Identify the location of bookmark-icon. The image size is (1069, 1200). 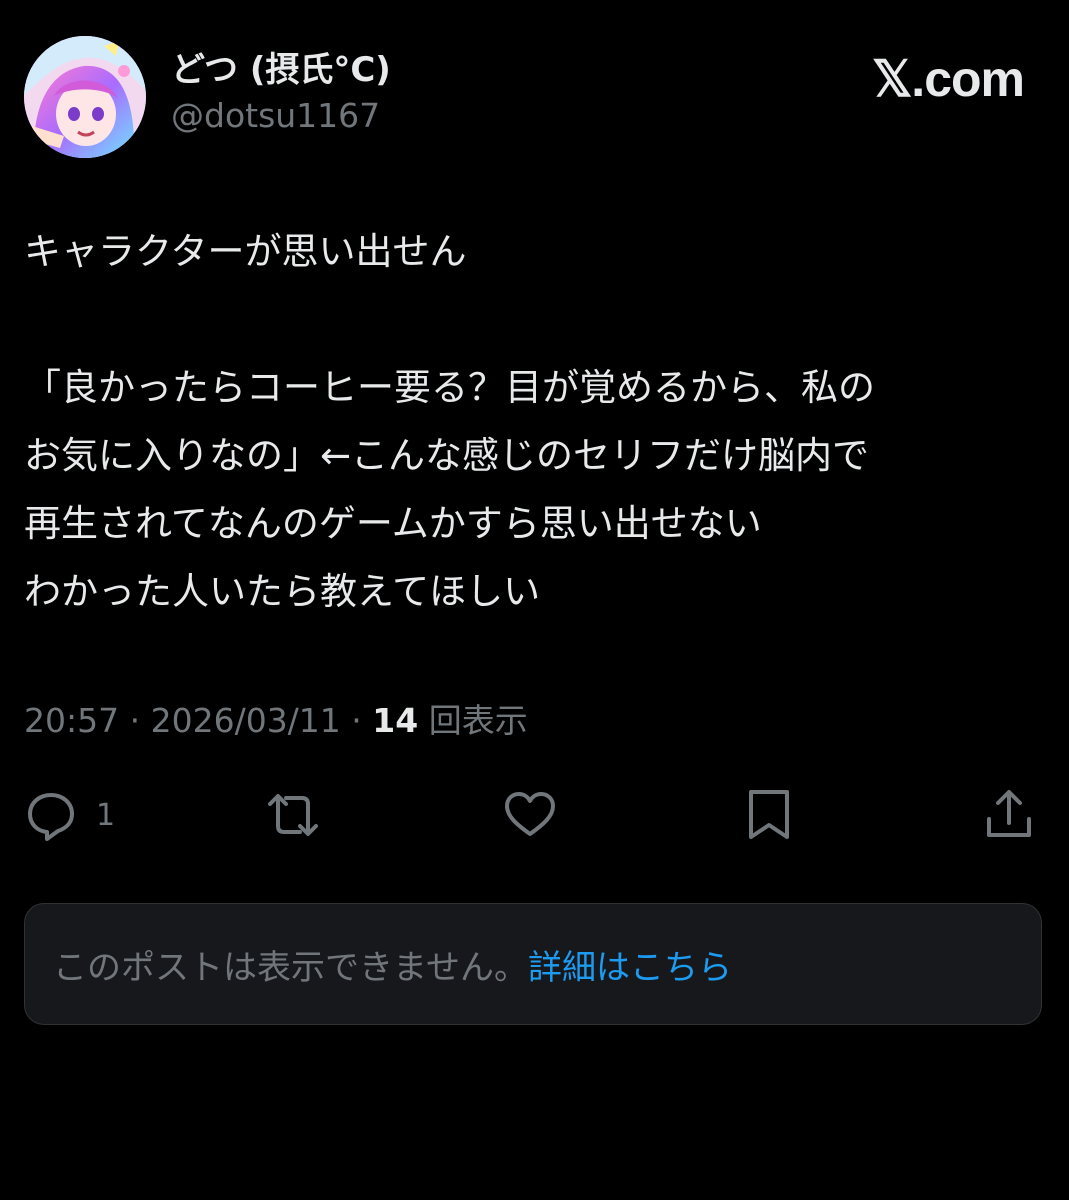
(769, 814).